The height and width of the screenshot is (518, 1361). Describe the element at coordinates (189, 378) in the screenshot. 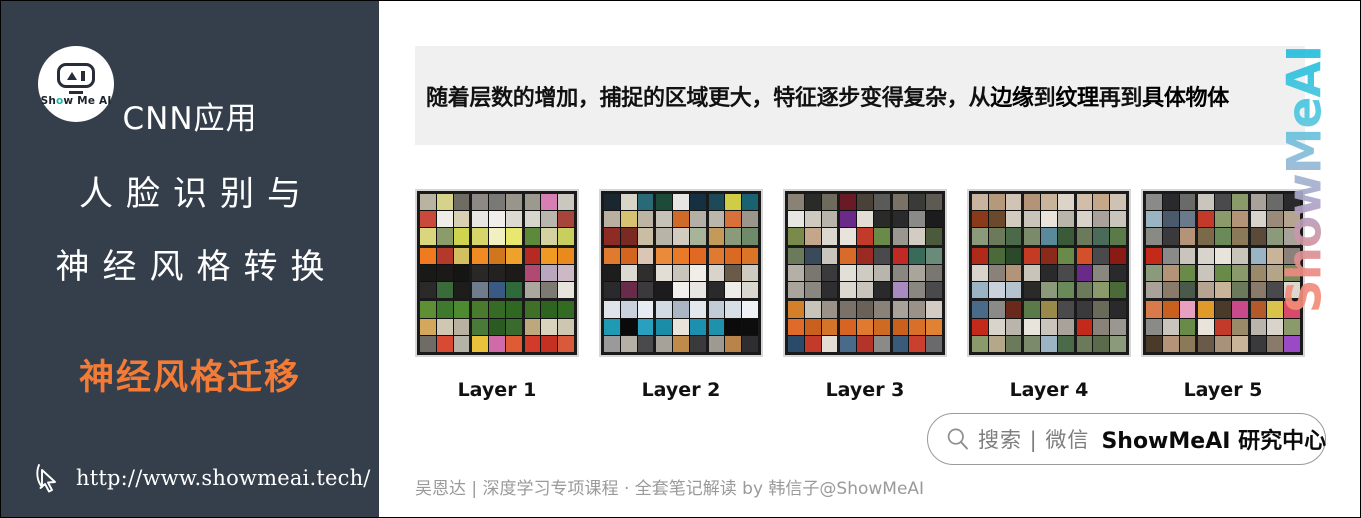

I see `sidebar-accent-title: 神经风格迁移` at that location.